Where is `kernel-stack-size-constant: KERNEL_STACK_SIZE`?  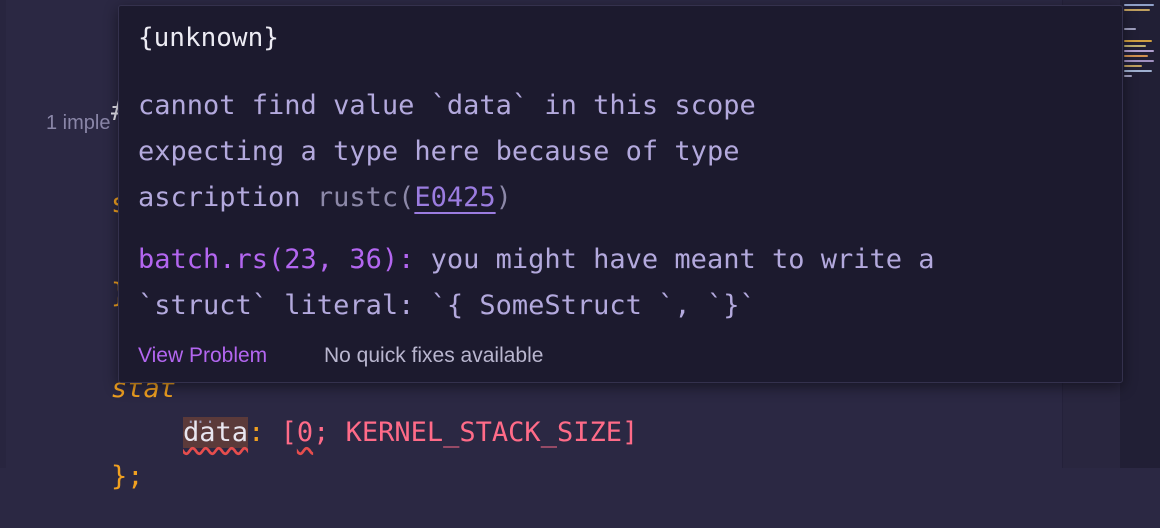 kernel-stack-size-constant: KERNEL_STACK_SIZE is located at coordinates (483, 432).